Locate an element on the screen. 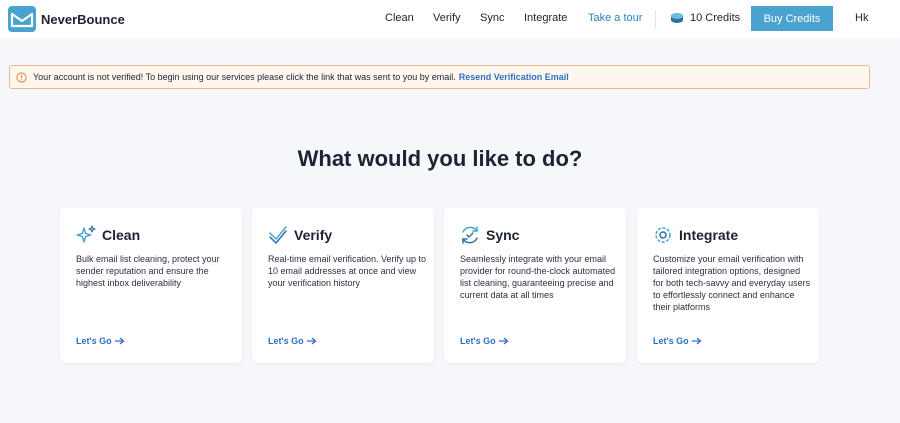 The width and height of the screenshot is (900, 423). gear-icon is located at coordinates (663, 235).